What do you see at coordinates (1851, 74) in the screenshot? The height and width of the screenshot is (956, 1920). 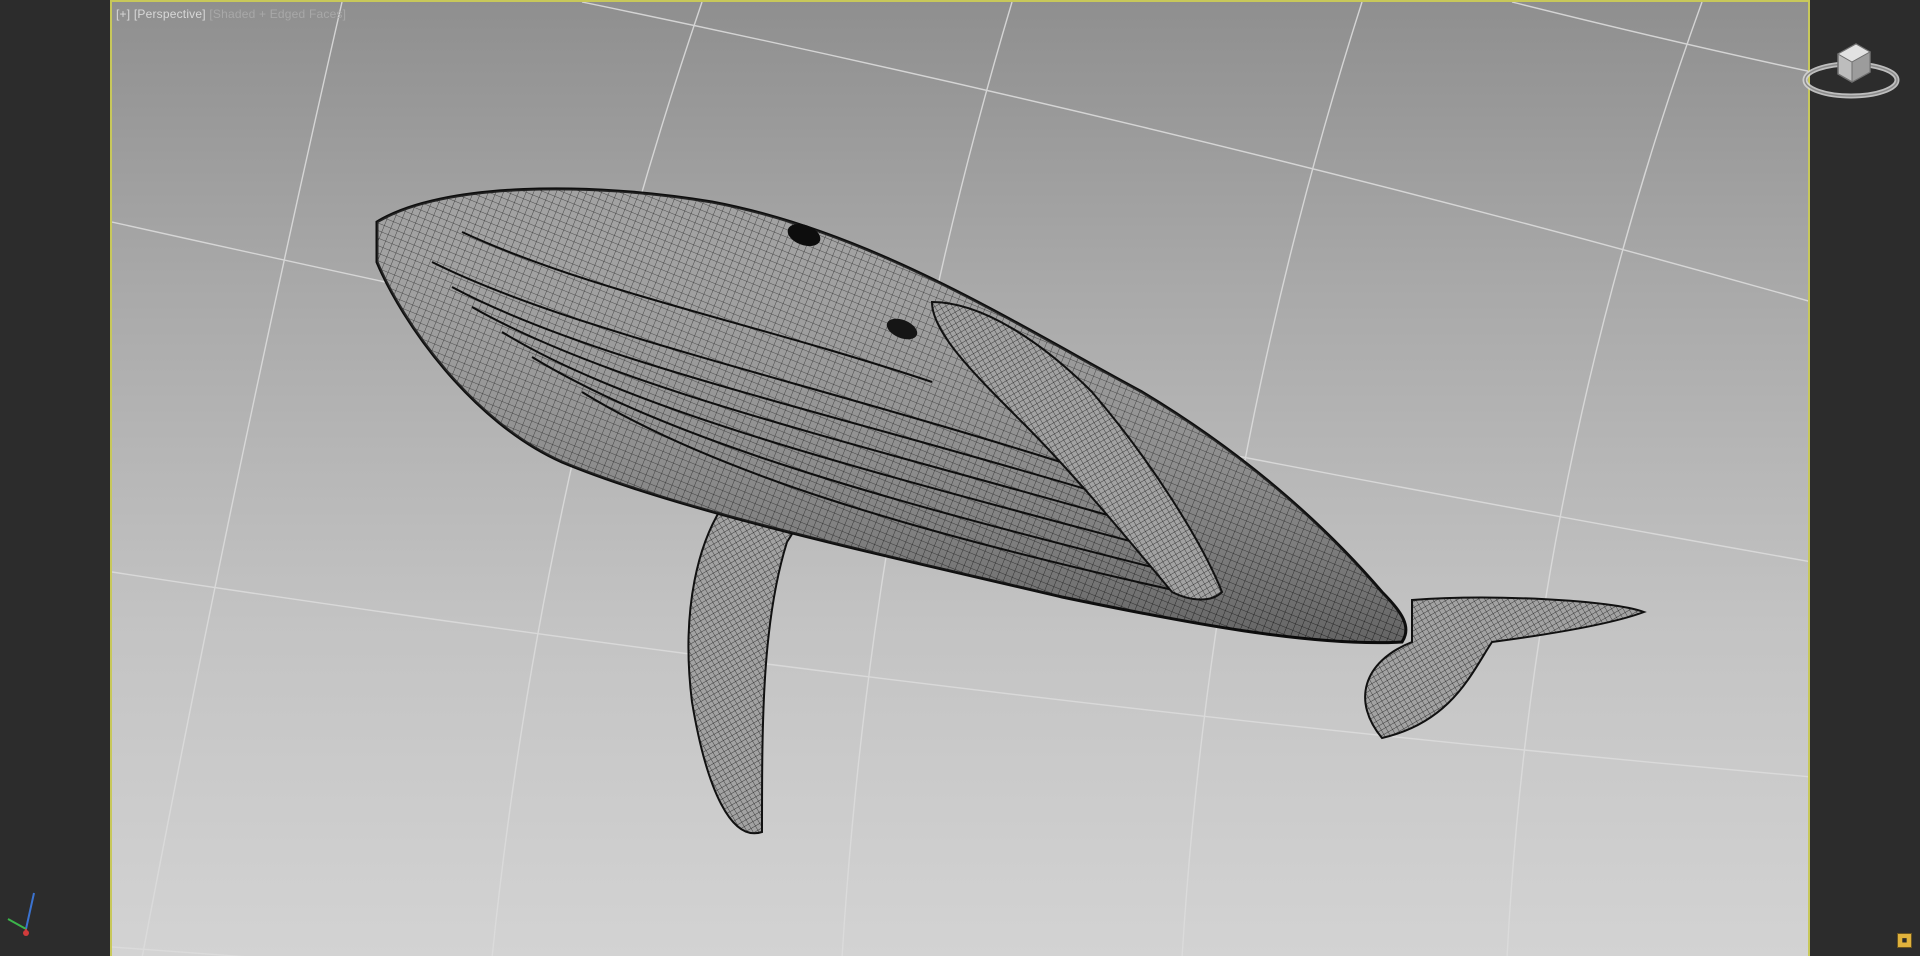 I see `viewcube-icon` at bounding box center [1851, 74].